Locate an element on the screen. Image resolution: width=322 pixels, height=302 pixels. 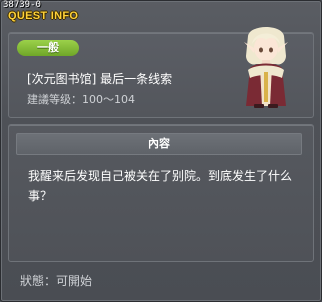
npc-portrait-icon is located at coordinates (266, 67).